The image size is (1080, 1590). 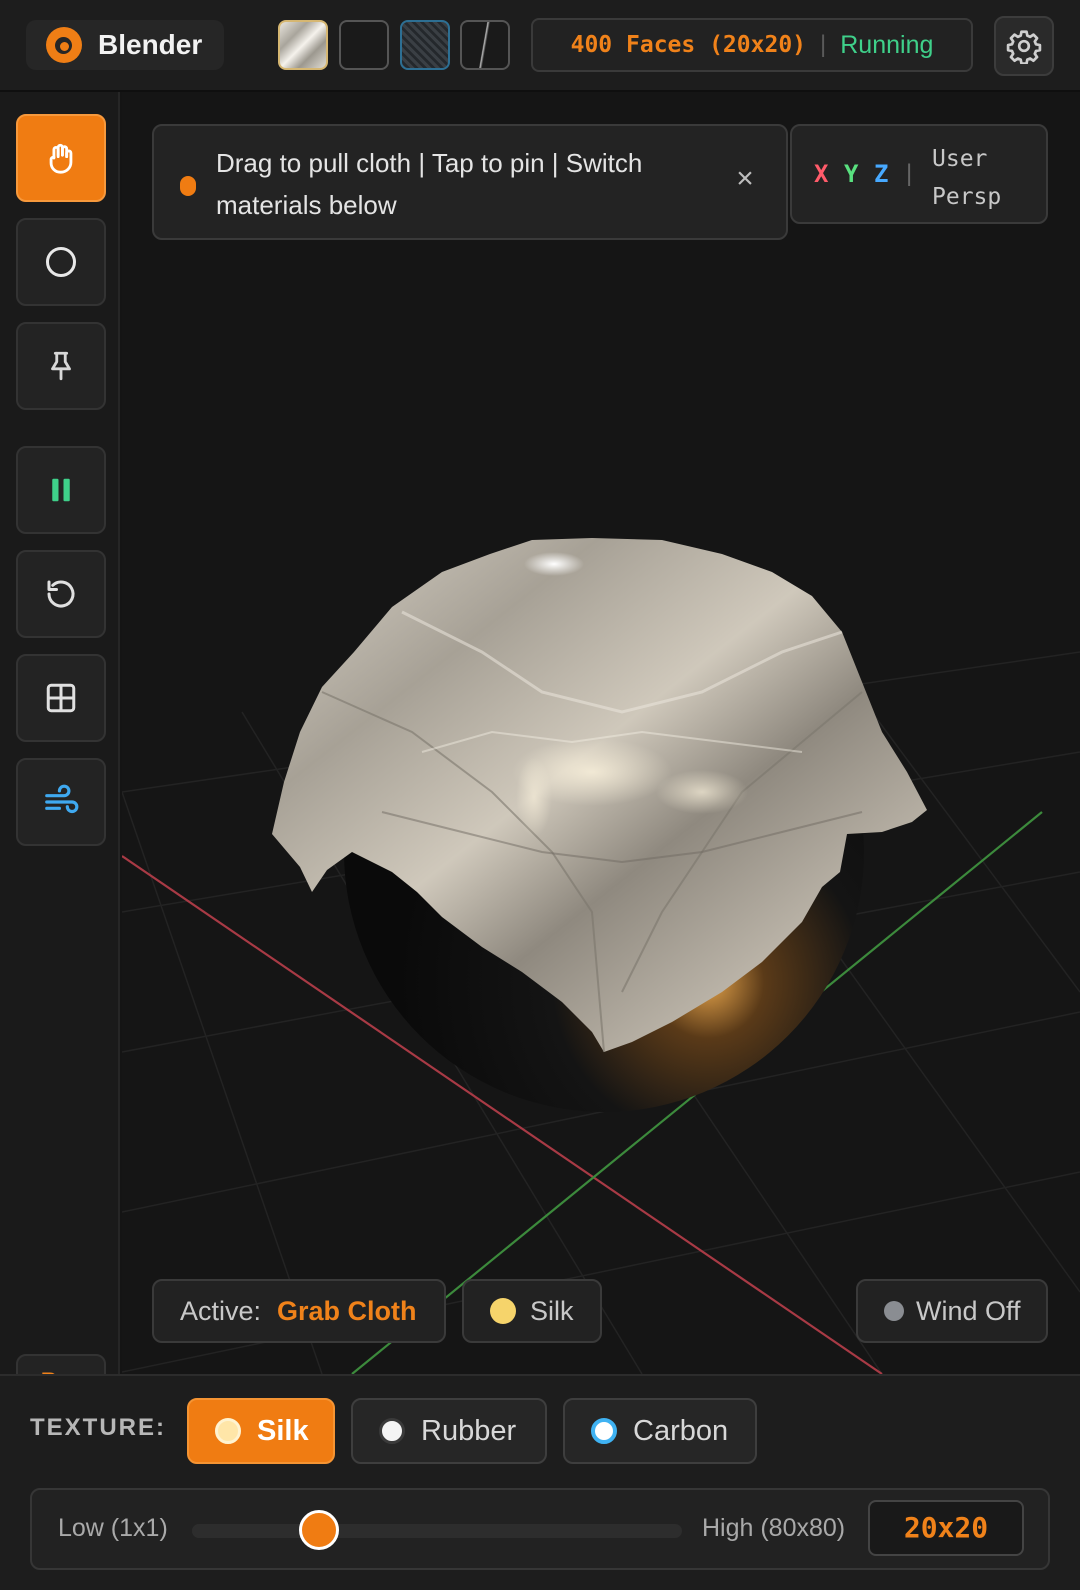 I want to click on texture-silk-label: Silk, so click(x=283, y=1430).